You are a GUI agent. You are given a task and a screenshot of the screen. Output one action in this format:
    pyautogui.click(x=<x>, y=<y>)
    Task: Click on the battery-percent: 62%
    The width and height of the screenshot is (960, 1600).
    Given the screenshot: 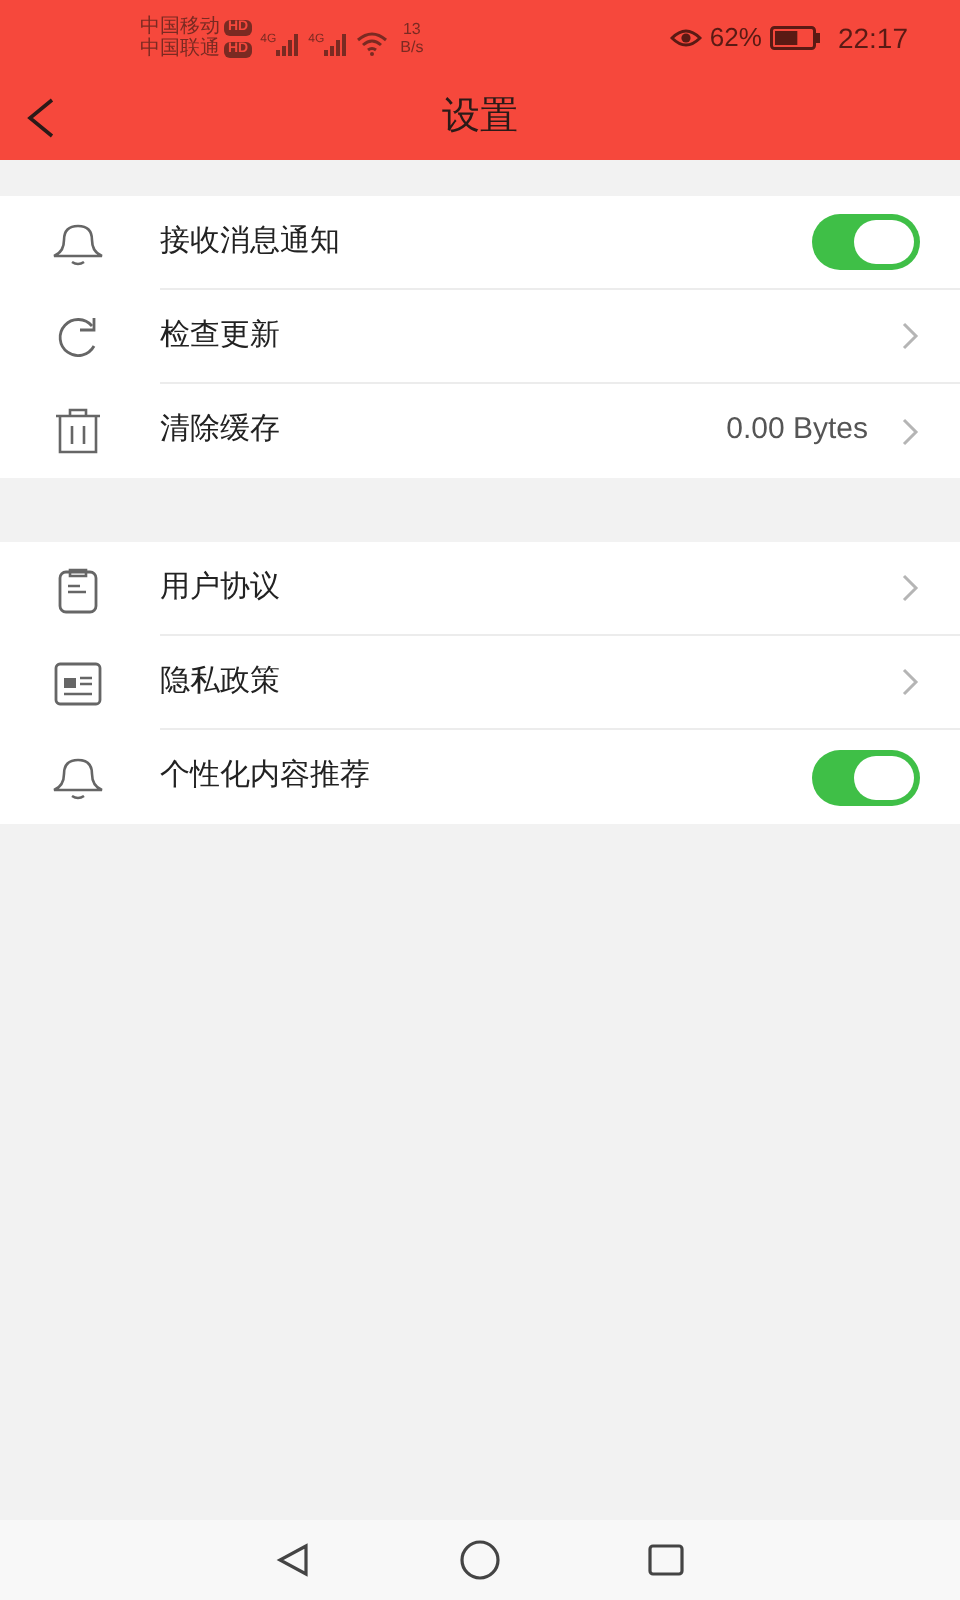 What is the action you would take?
    pyautogui.click(x=735, y=38)
    